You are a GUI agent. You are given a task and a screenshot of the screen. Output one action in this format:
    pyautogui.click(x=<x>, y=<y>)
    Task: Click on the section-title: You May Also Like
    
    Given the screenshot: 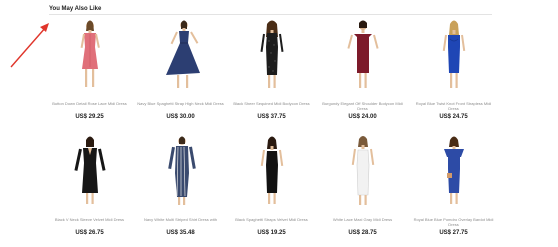 What is the action you would take?
    pyautogui.click(x=75, y=9)
    